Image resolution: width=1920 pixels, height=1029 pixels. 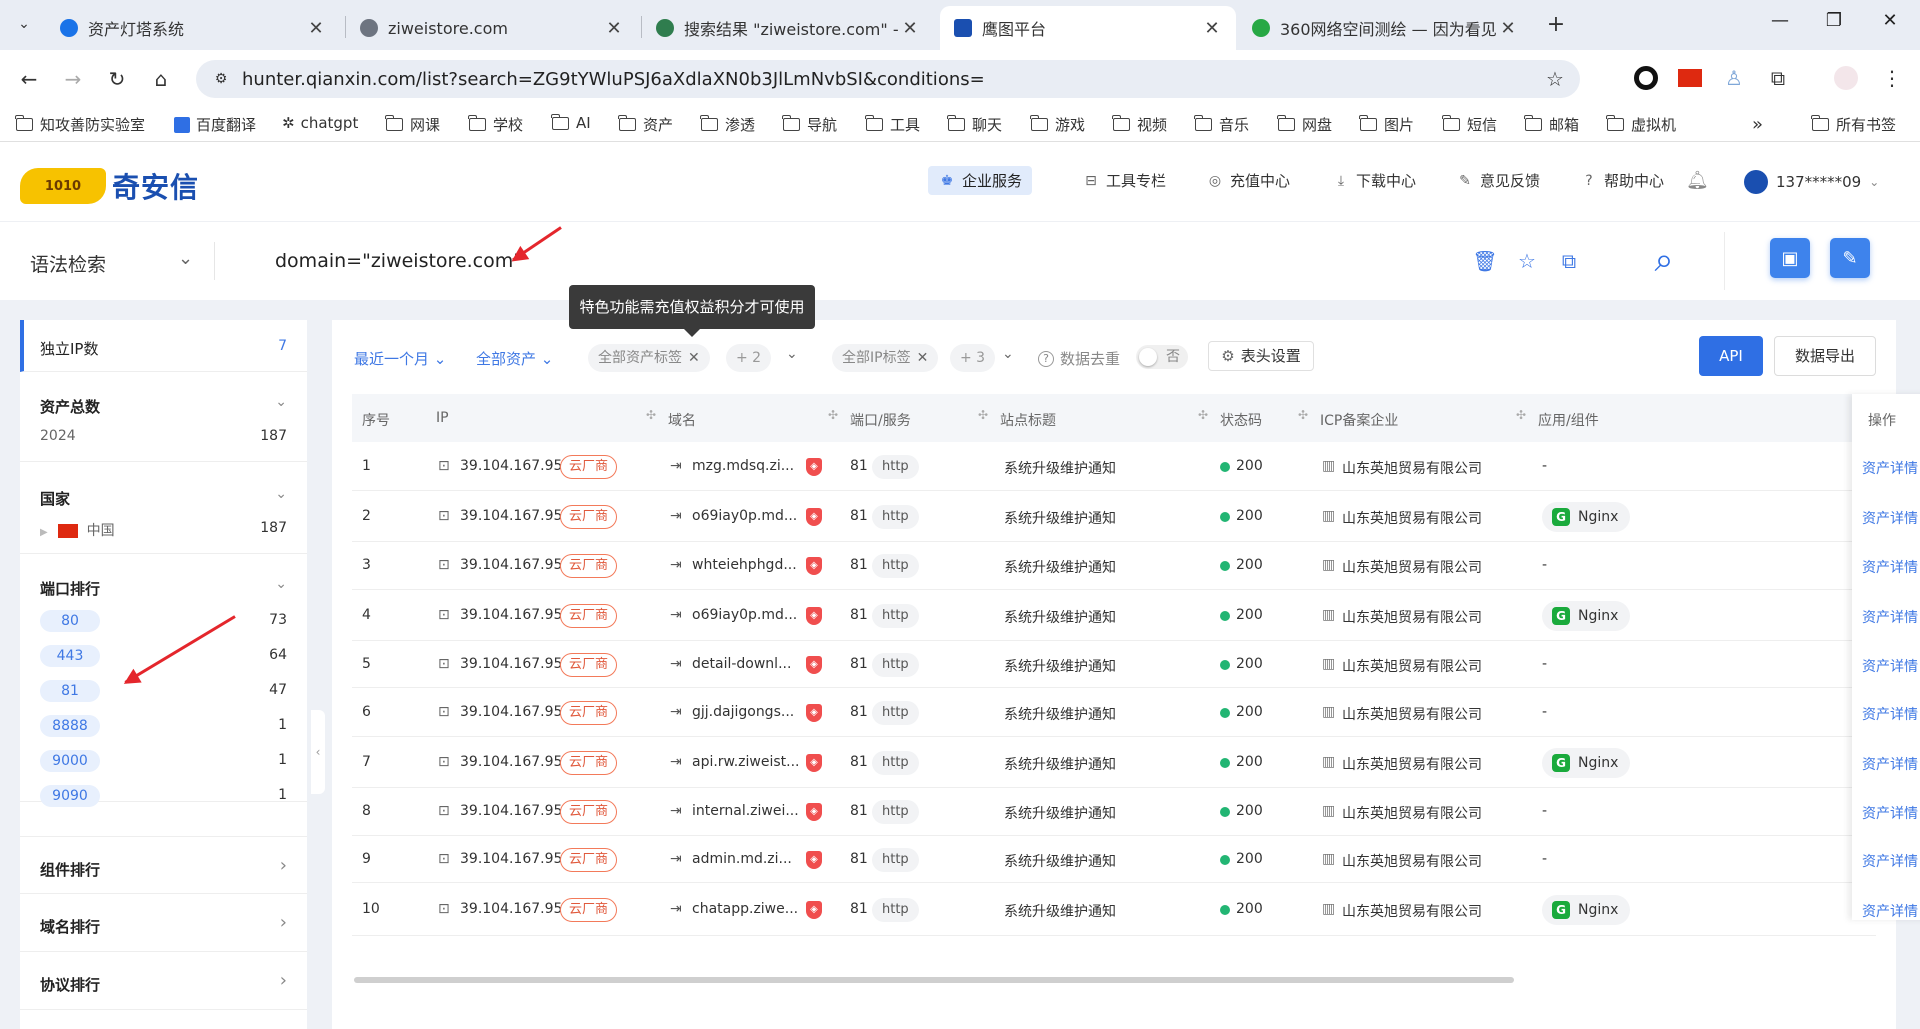 What do you see at coordinates (1690, 78) in the screenshot?
I see `extension-flag-icon` at bounding box center [1690, 78].